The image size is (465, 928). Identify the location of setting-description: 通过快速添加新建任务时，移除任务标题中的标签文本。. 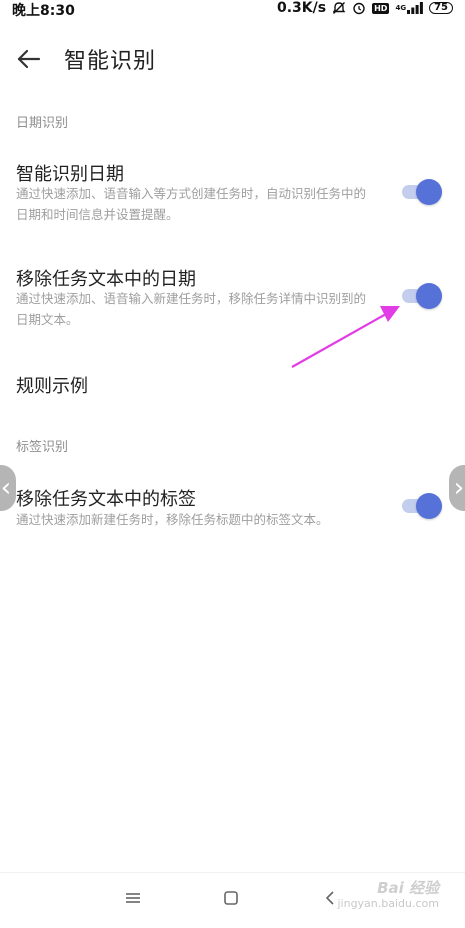
(172, 519).